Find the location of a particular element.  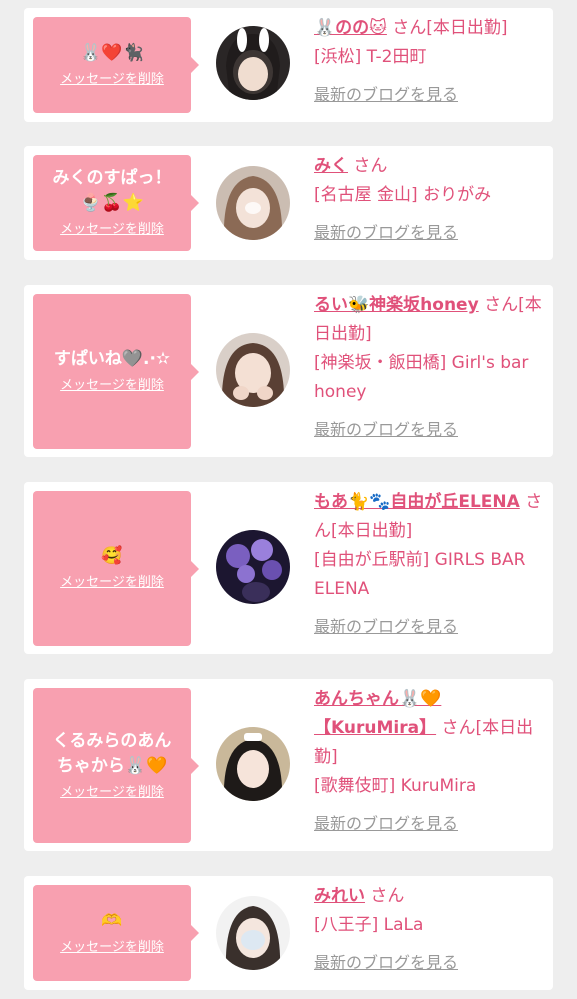

message-bubble: くるみらのあんちゃから🐰🧡 メッセージを削除 is located at coordinates (116, 765).